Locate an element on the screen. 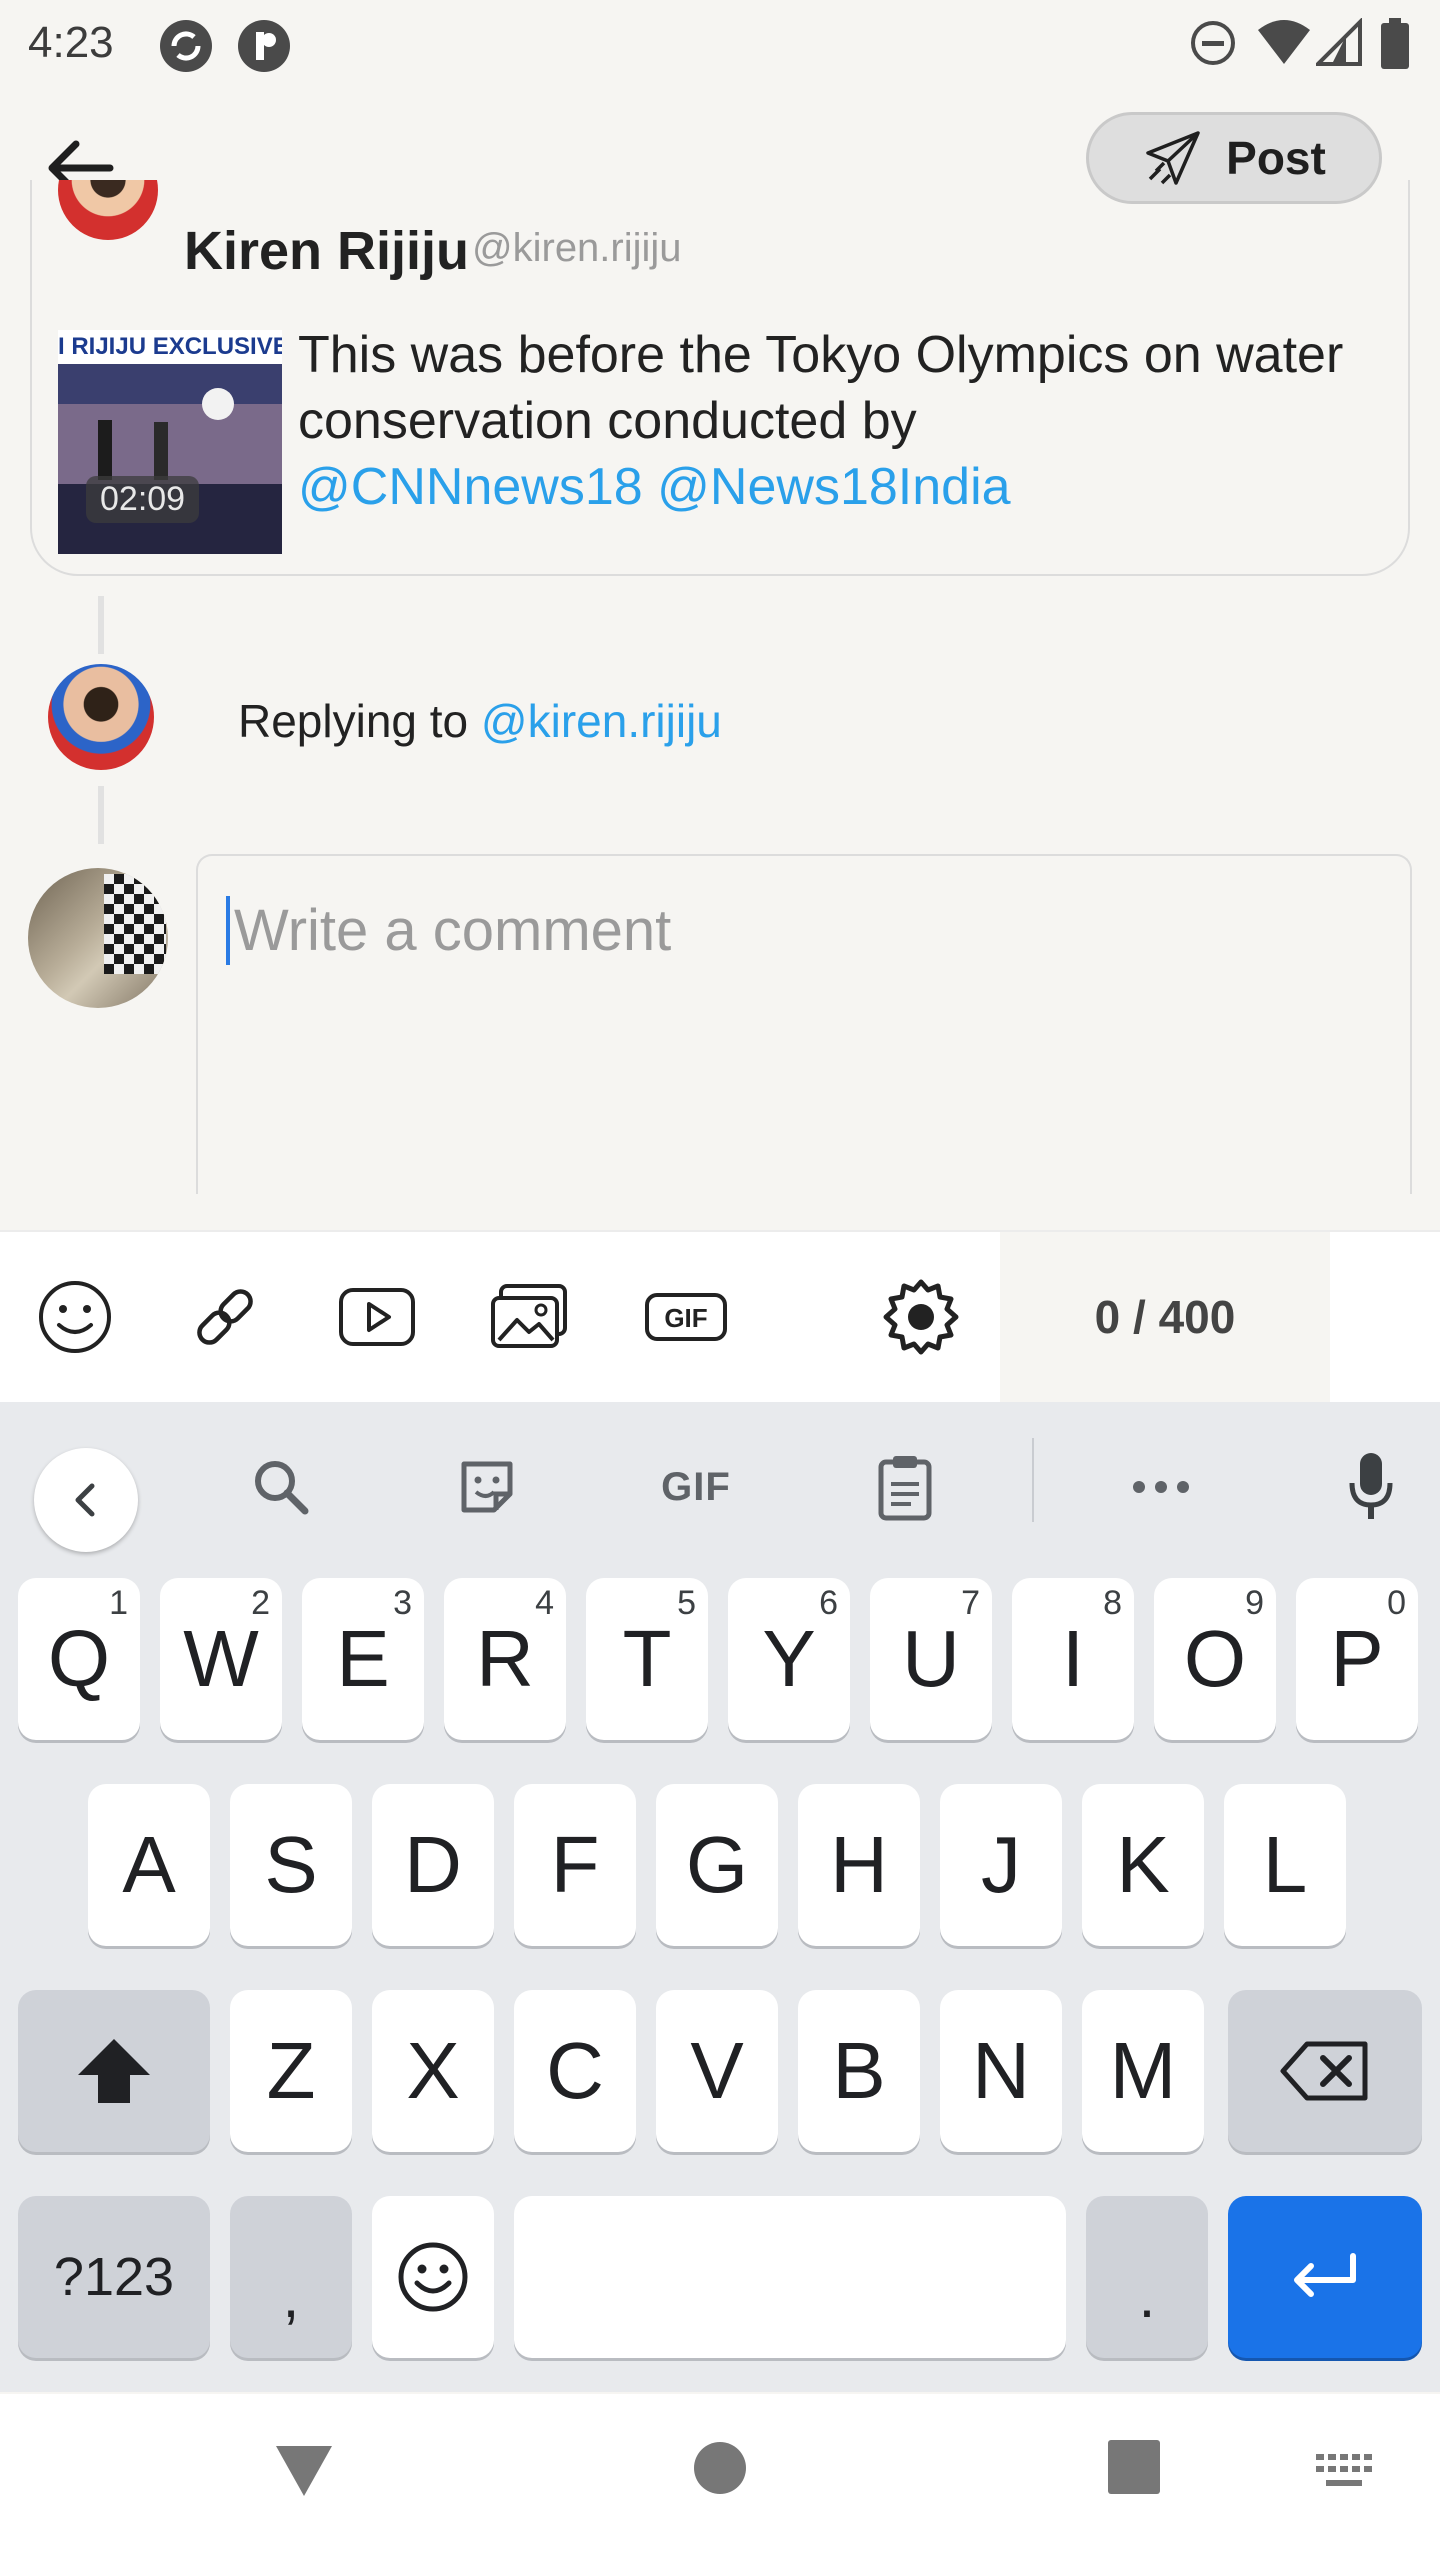 This screenshot has width=1440, height=2560. video-thumbnail: I RIJIJU EXCLUSIVE 02:09 is located at coordinates (170, 442).